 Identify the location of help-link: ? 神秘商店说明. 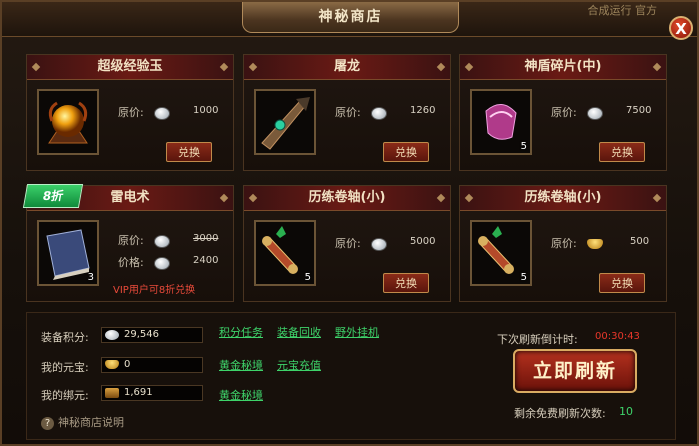
(82, 422).